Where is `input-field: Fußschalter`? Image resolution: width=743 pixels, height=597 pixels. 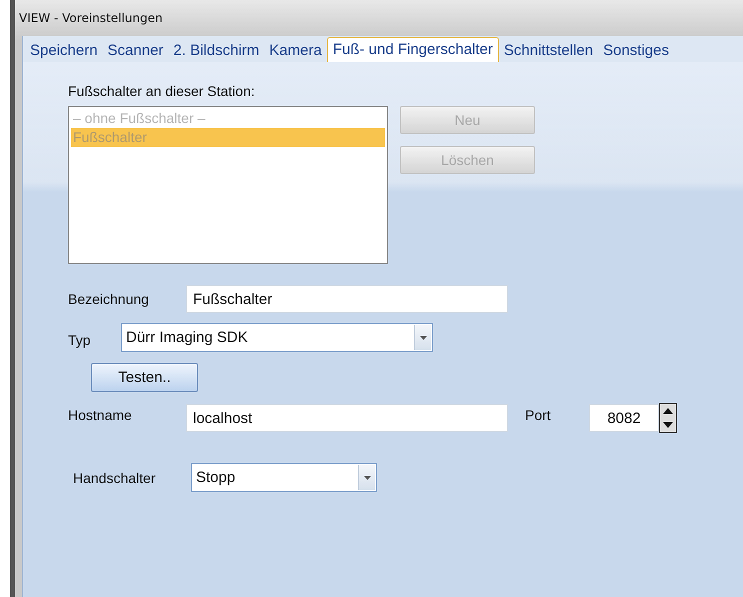
input-field: Fußschalter is located at coordinates (347, 299).